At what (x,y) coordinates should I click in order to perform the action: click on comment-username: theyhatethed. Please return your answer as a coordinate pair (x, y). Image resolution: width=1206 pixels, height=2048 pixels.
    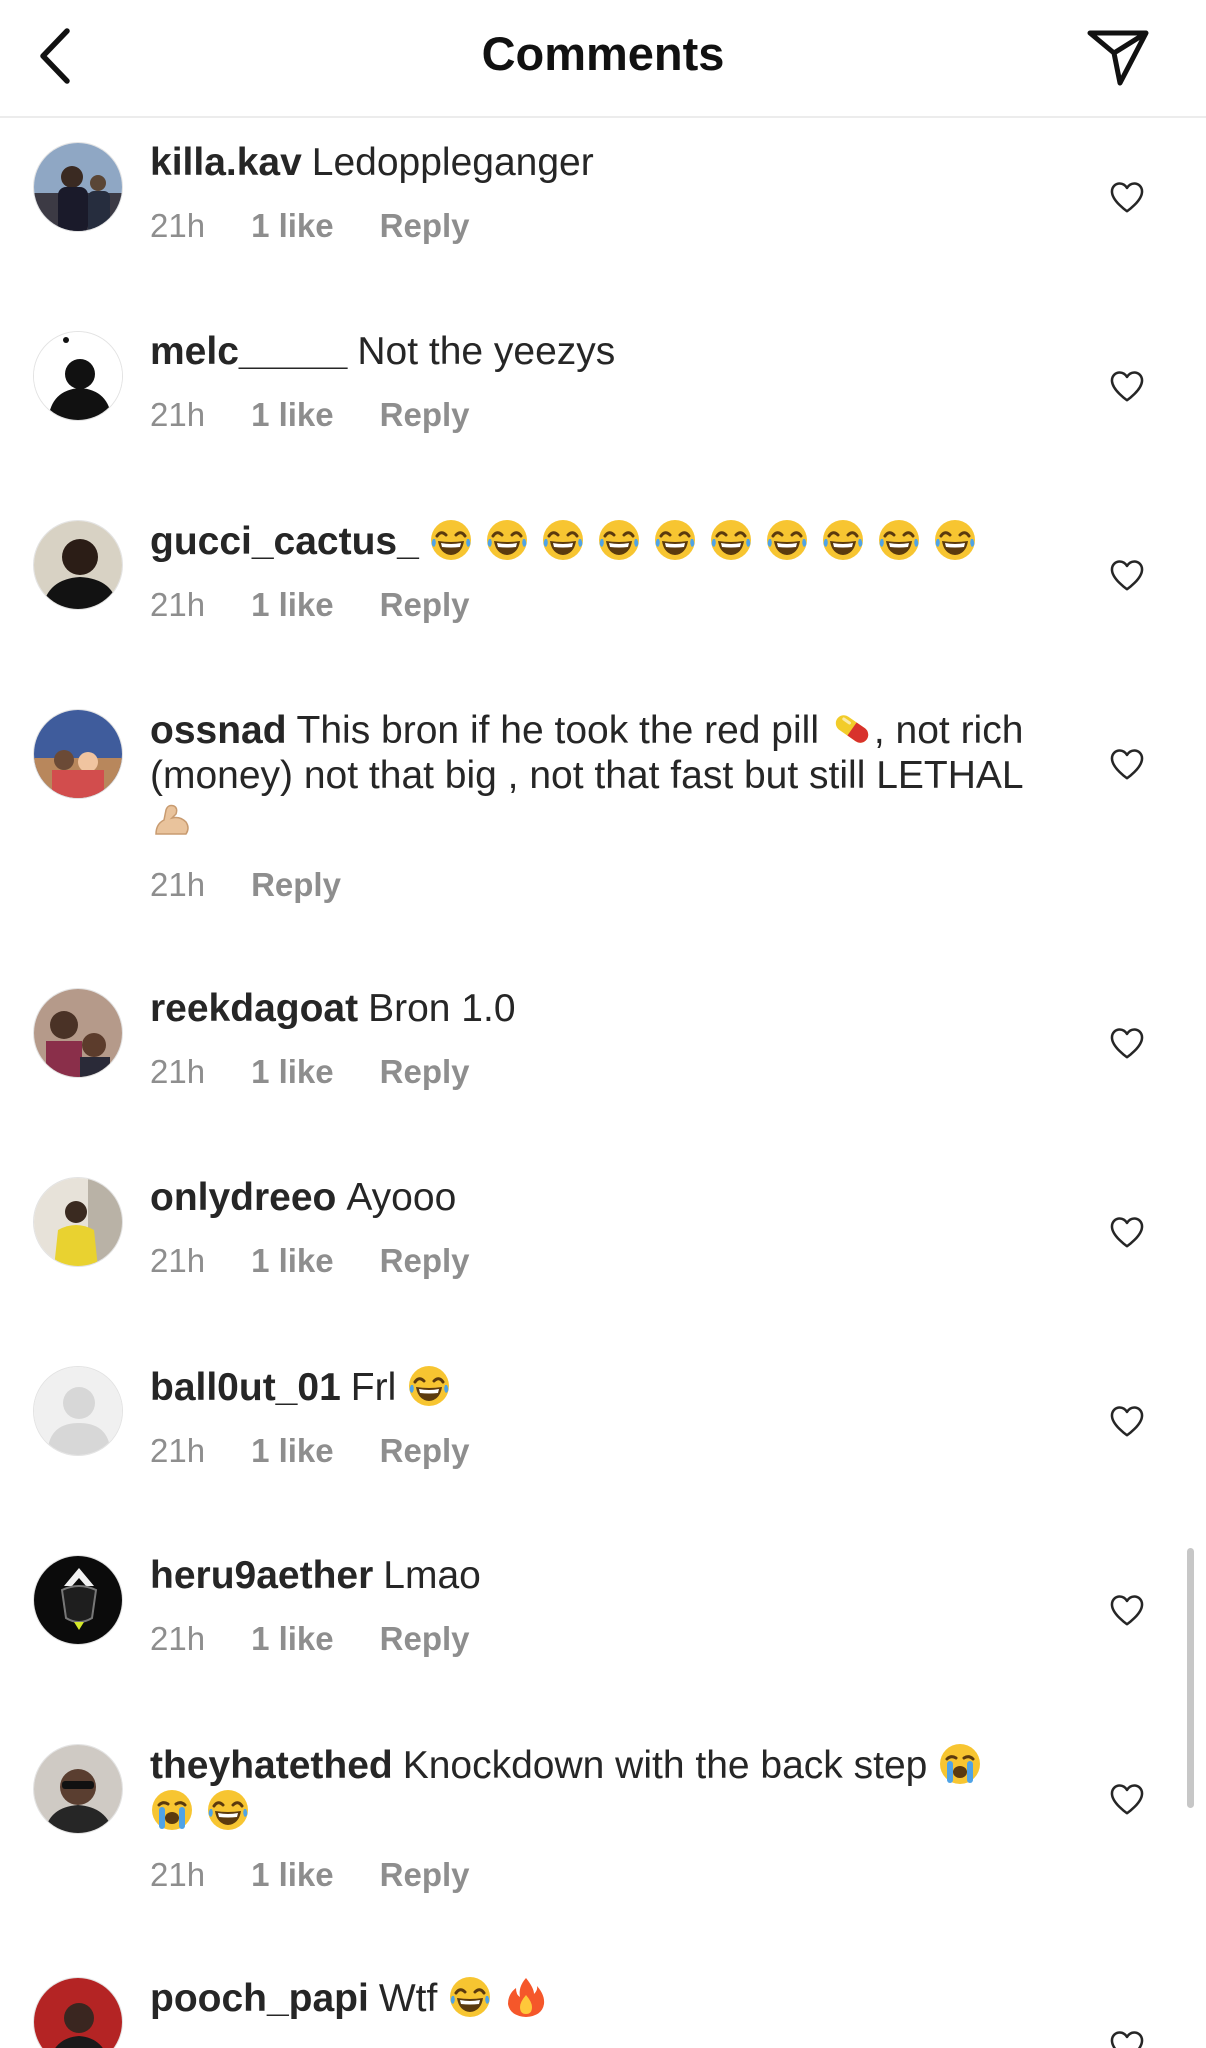
    Looking at the image, I should click on (271, 1765).